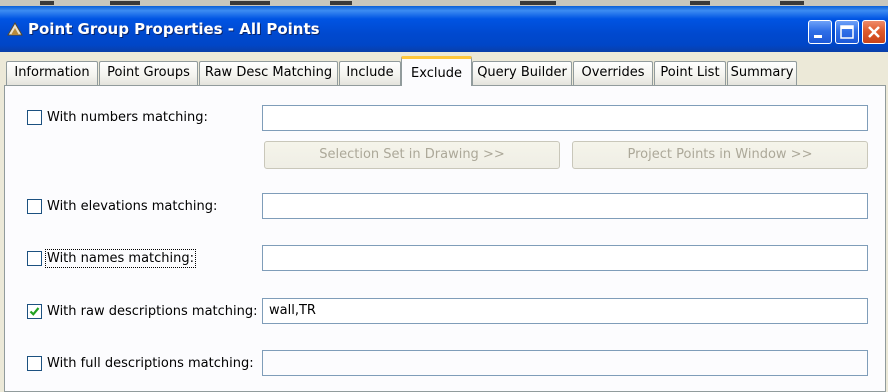  I want to click on close-icon, so click(874, 32).